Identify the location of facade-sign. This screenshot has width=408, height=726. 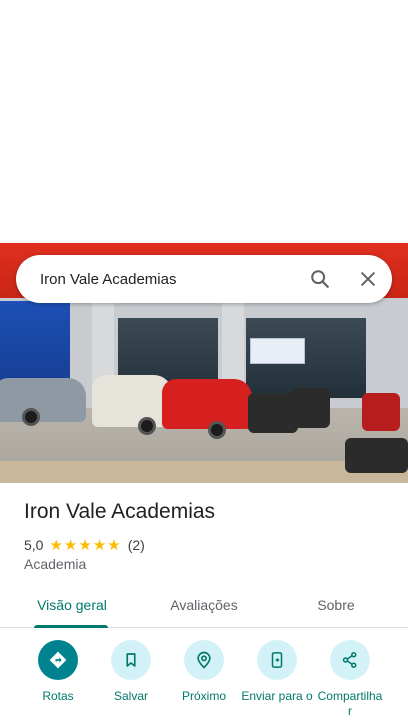
(277, 351).